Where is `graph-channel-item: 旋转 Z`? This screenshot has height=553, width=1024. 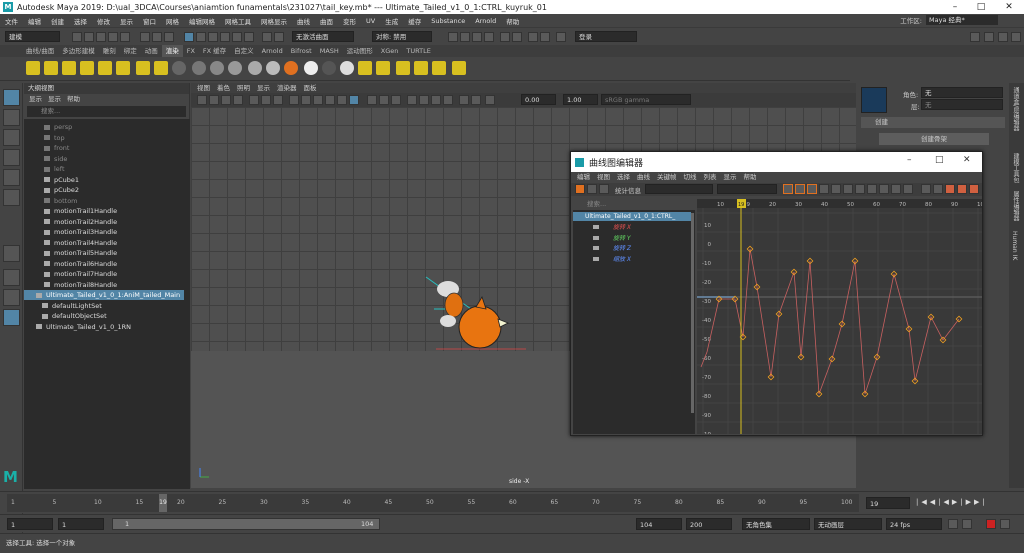
graph-channel-item: 旋转 Z is located at coordinates (602, 248).